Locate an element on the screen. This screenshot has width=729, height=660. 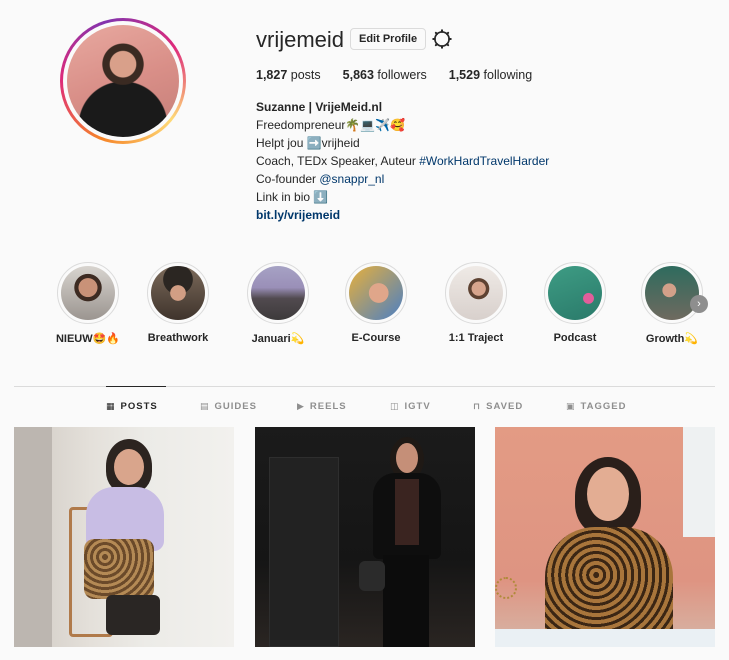
bio-external-link: bit.ly/vrijemeid is located at coordinates (402, 215).